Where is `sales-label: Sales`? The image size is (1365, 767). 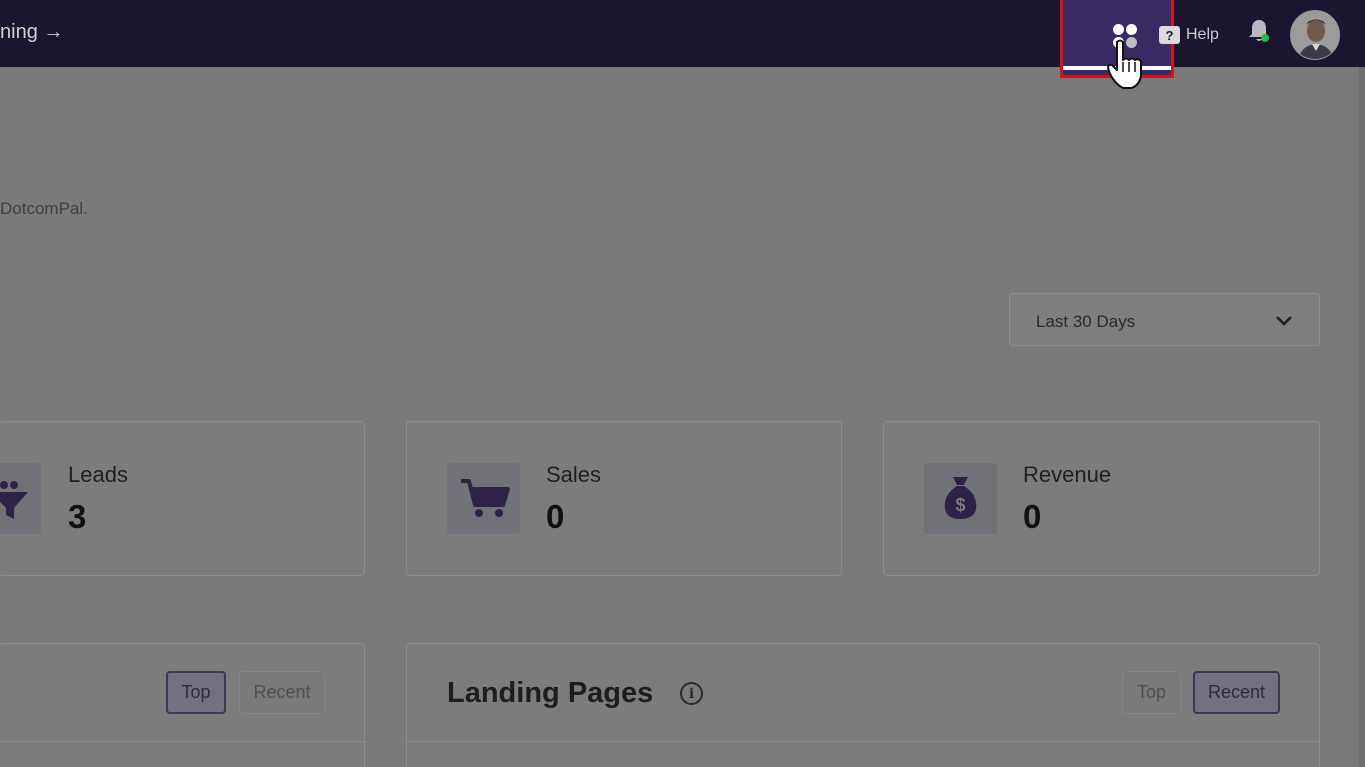 sales-label: Sales is located at coordinates (574, 474).